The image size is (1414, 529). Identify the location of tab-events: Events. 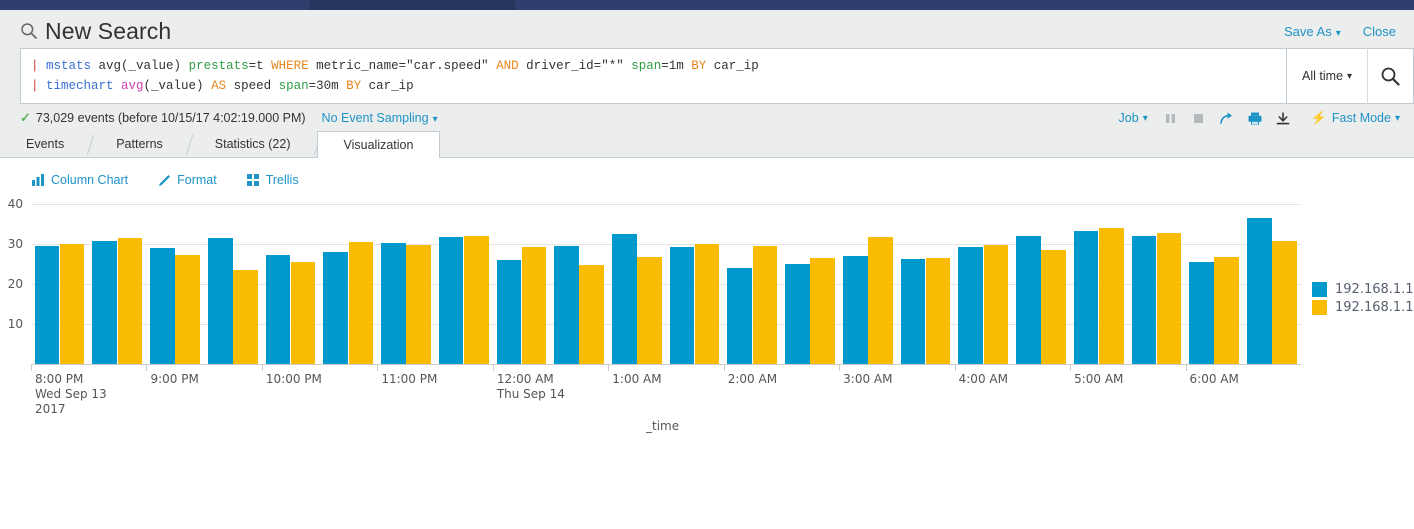
(45, 144).